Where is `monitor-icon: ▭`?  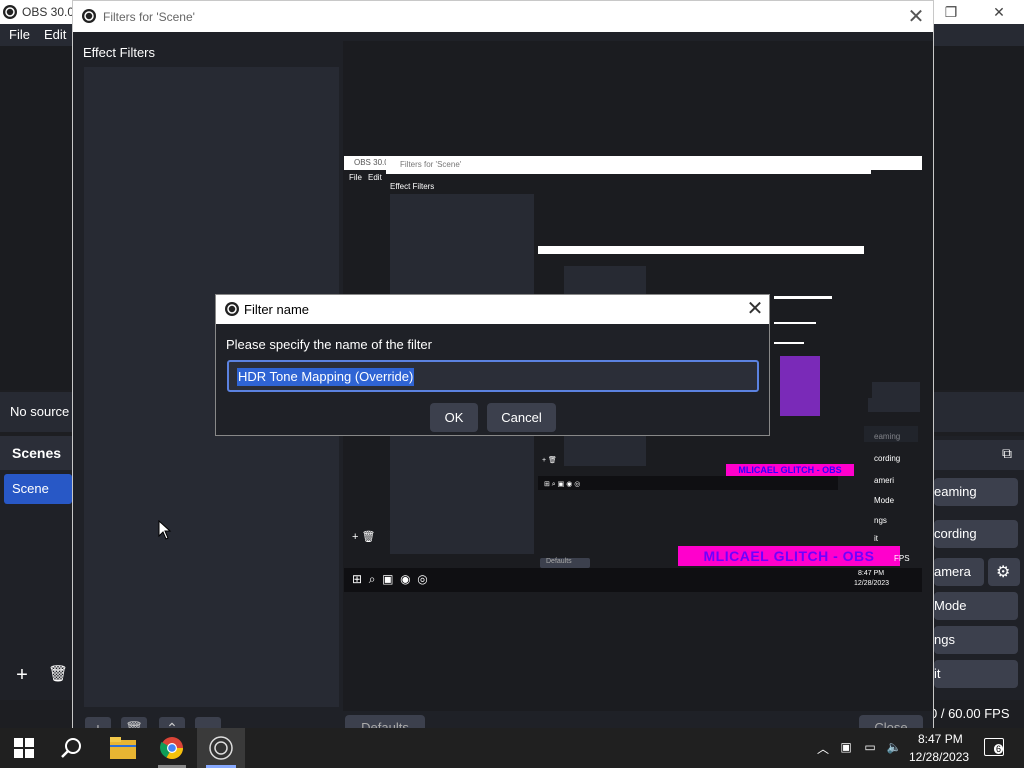
monitor-icon: ▭ is located at coordinates (870, 748).